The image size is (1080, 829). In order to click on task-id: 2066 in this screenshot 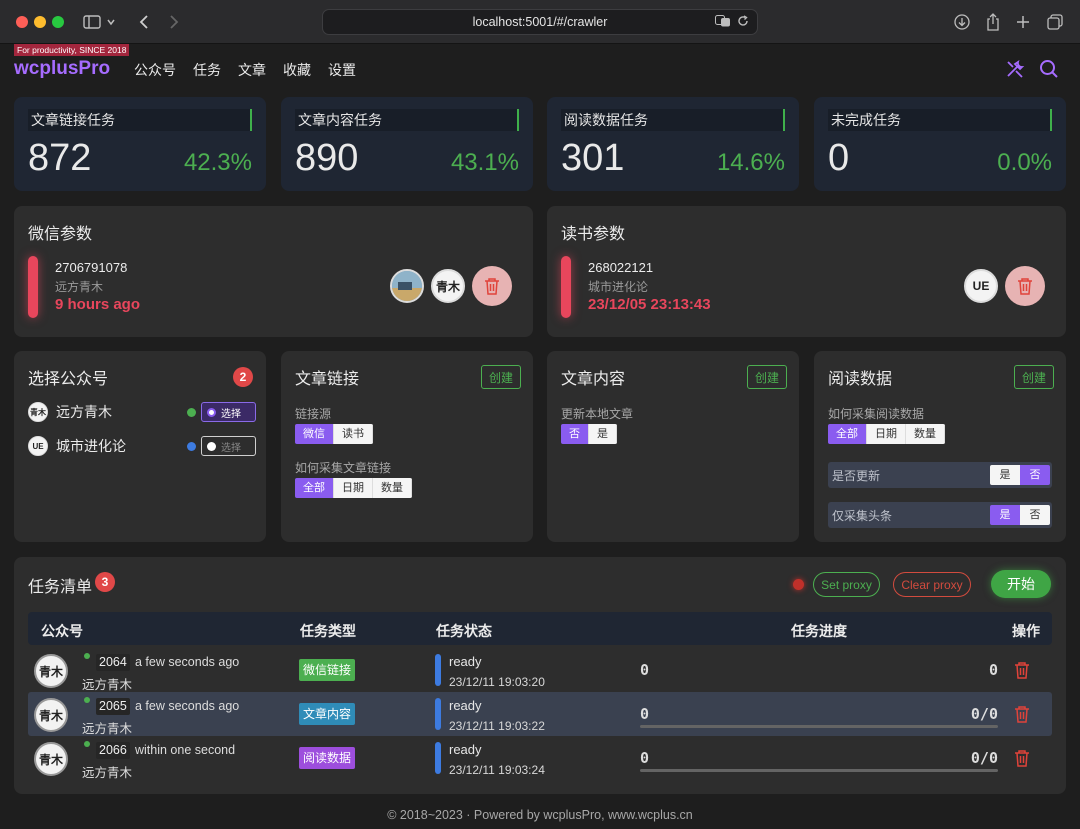, I will do `click(113, 750)`.